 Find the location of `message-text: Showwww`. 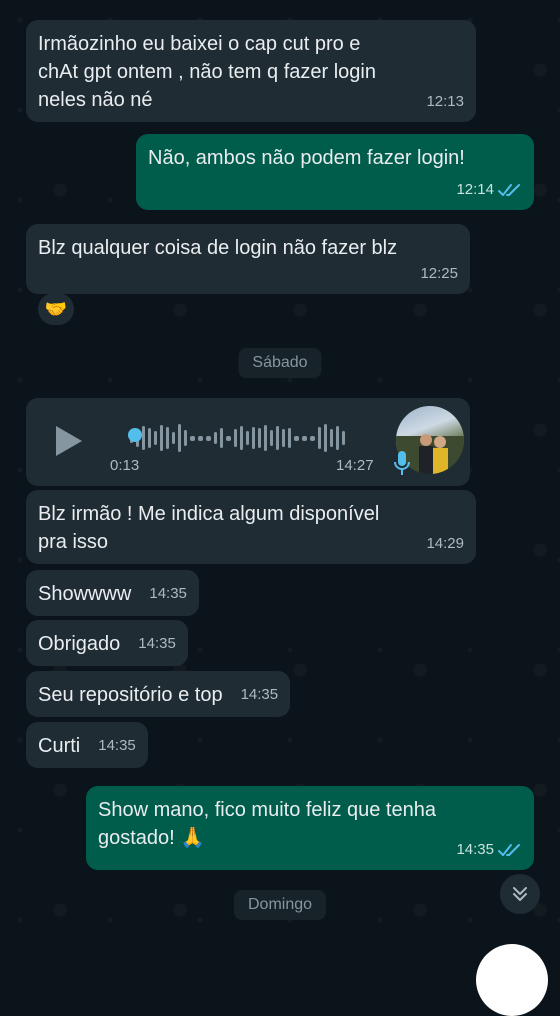

message-text: Showwww is located at coordinates (85, 594).